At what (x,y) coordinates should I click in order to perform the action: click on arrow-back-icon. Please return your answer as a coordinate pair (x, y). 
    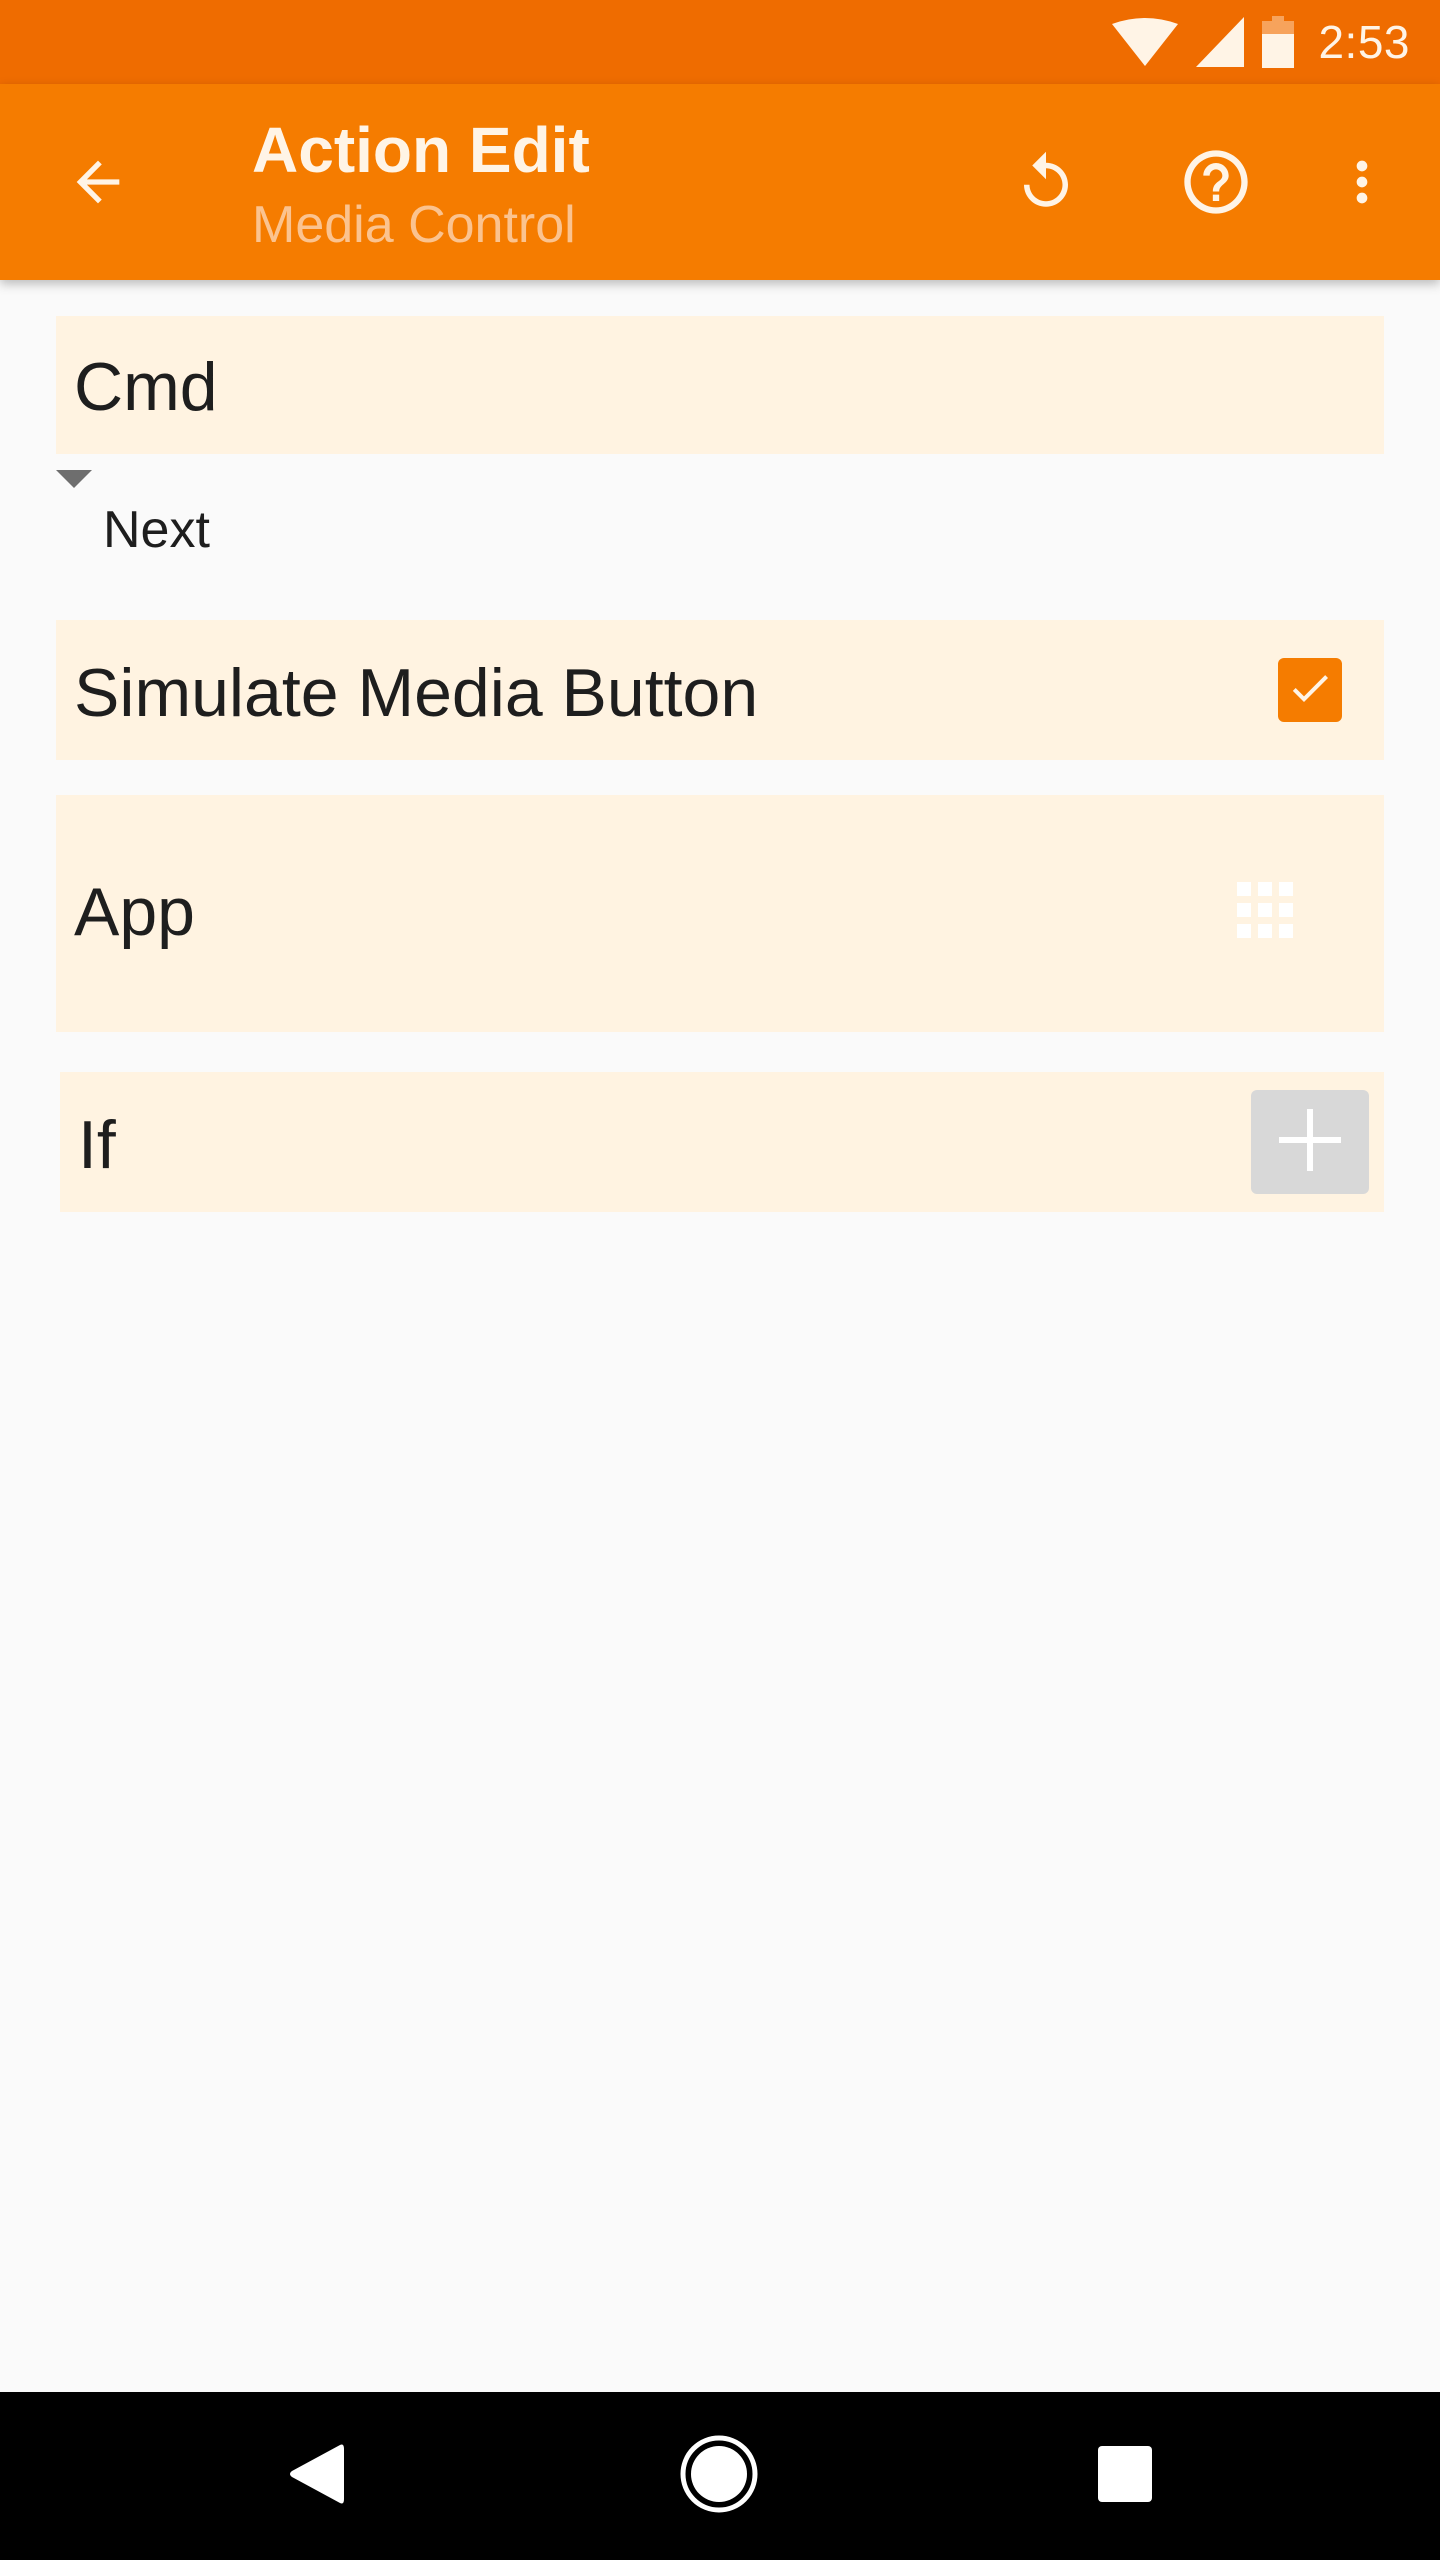
    Looking at the image, I should click on (98, 184).